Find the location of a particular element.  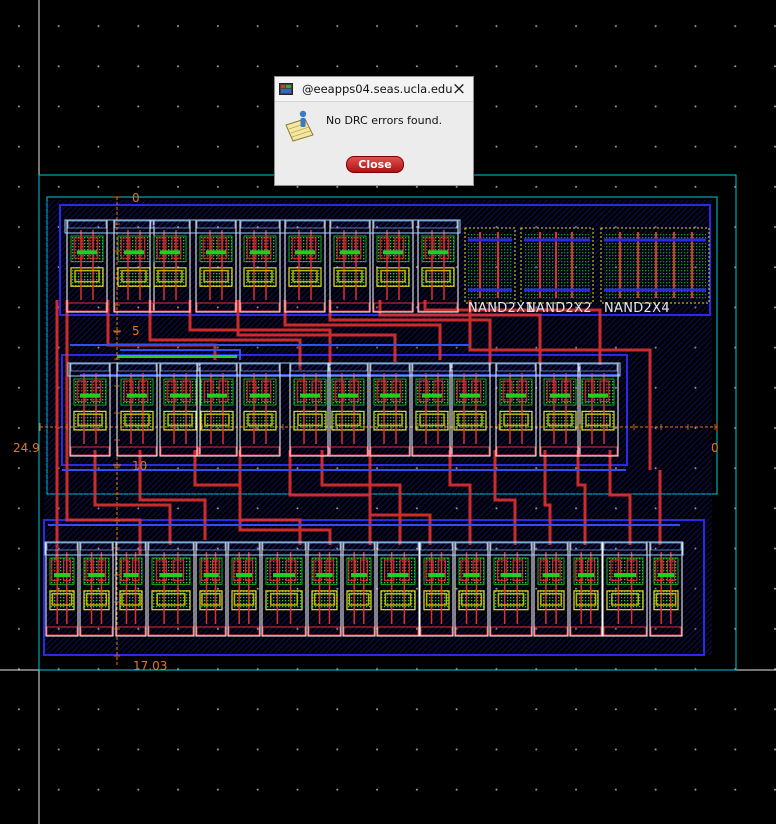

dialog-message: No DRC errors found. is located at coordinates (384, 120).